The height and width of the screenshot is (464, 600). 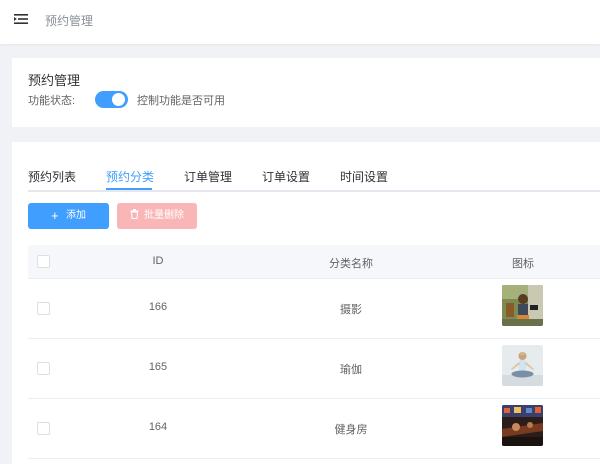 What do you see at coordinates (129, 189) in the screenshot?
I see `active-tab-indicator` at bounding box center [129, 189].